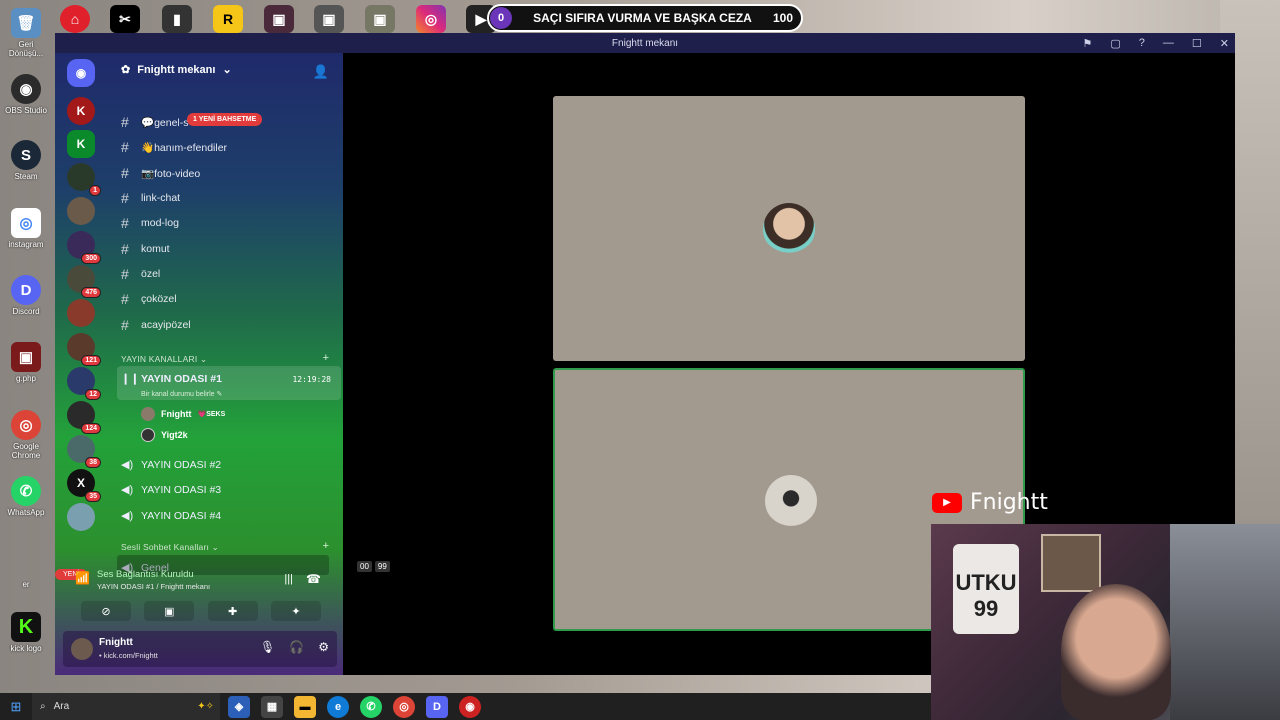  I want to click on search-icon: ⌕, so click(43, 706).